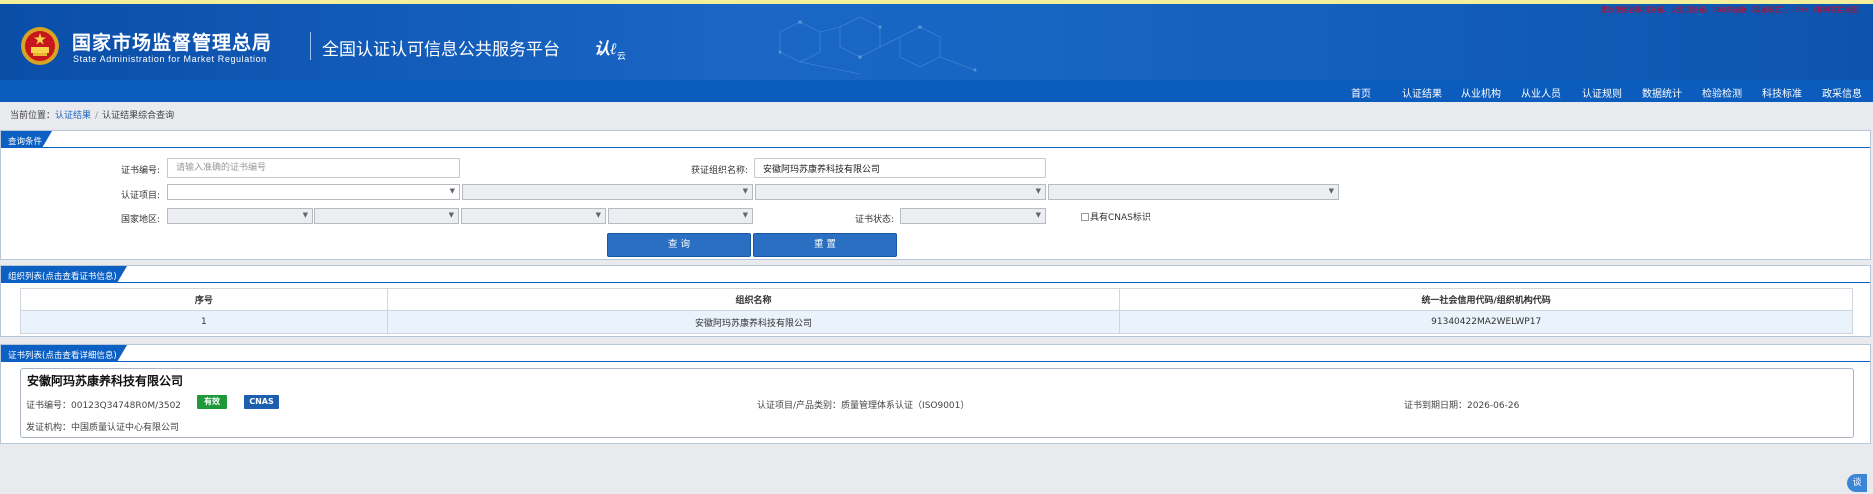  Describe the element at coordinates (105, 381) in the screenshot. I see `cert-company-name: 安徽阿玛苏康养科技有限公司` at that location.